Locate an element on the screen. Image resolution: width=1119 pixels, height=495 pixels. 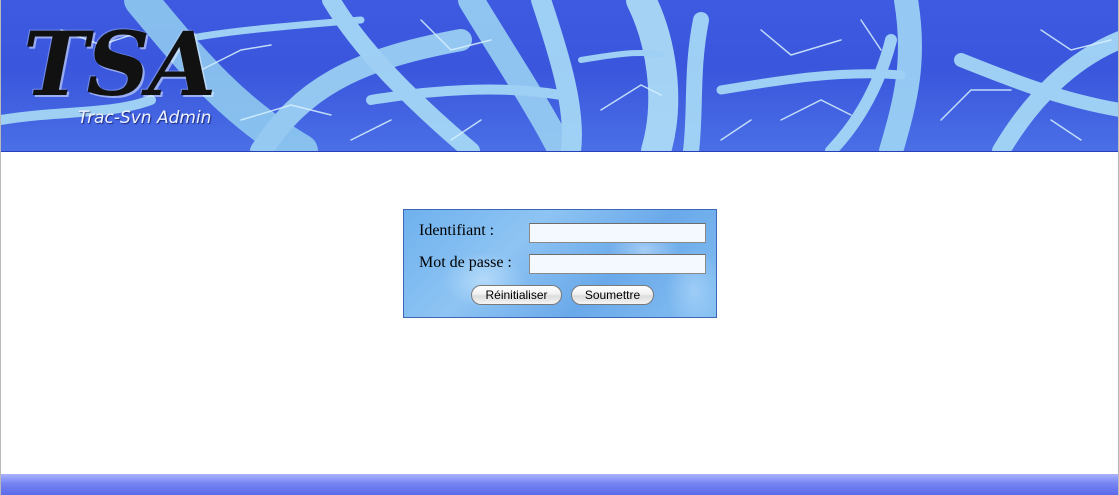
password-input is located at coordinates (617, 264).